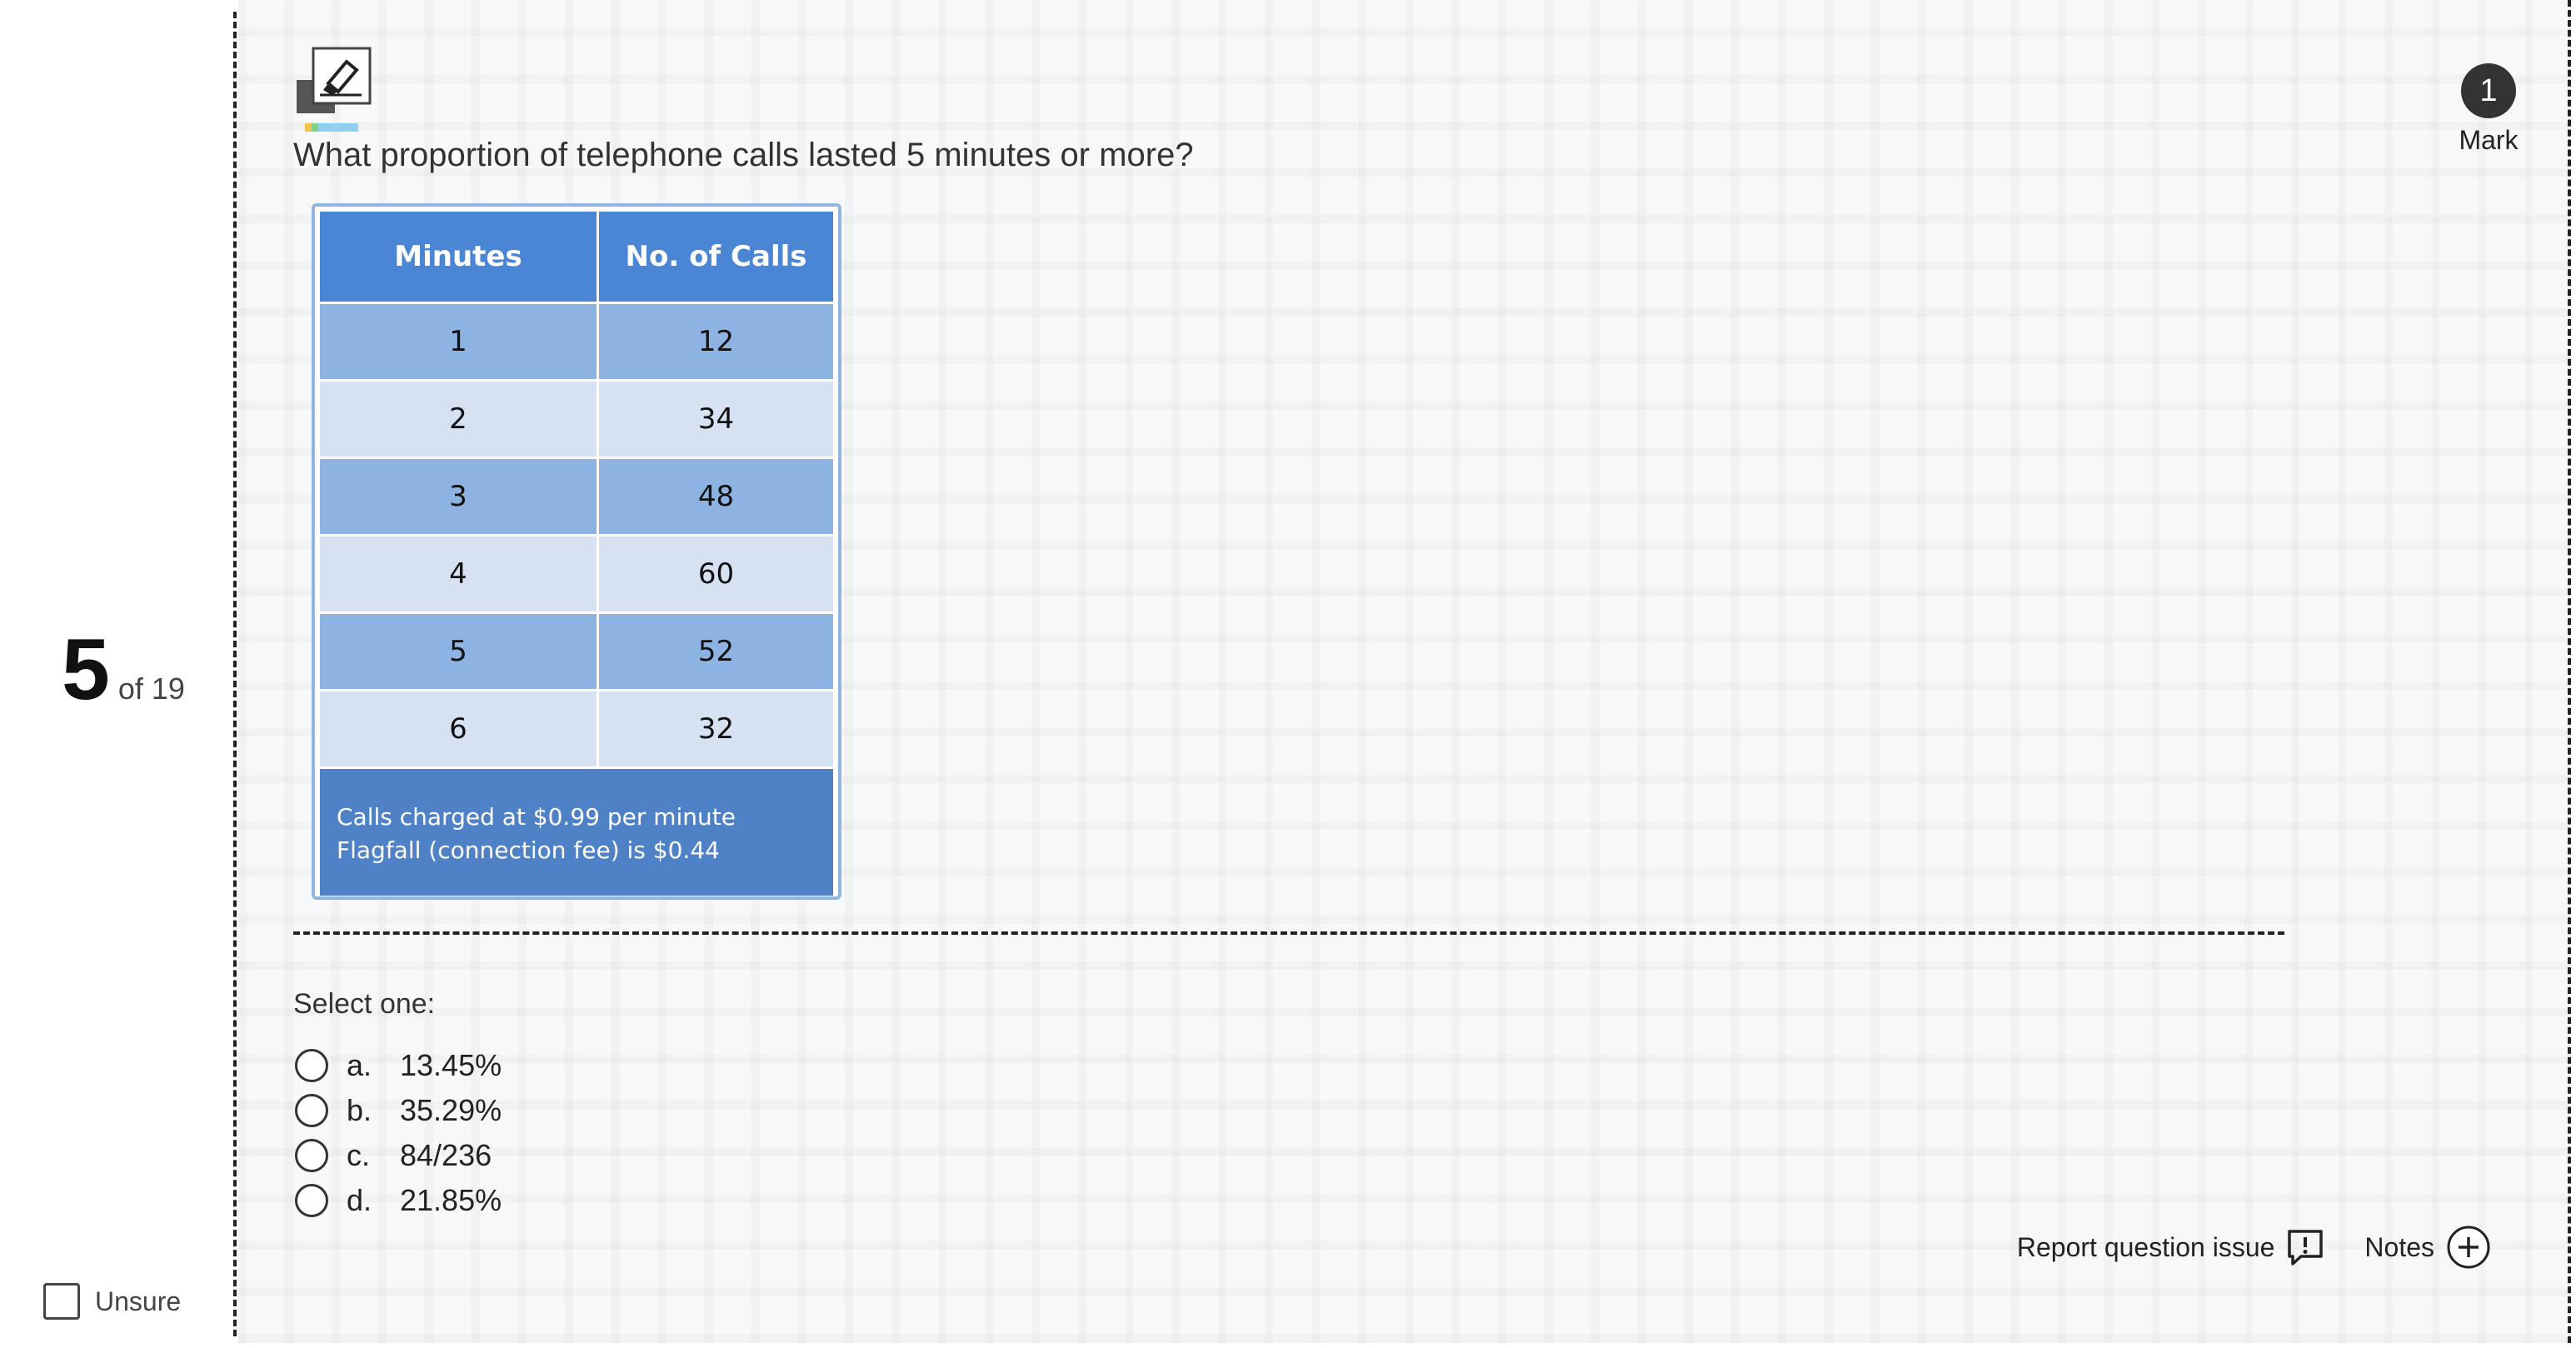  I want to click on answer-option-a: a. 13.45%, so click(398, 1065).